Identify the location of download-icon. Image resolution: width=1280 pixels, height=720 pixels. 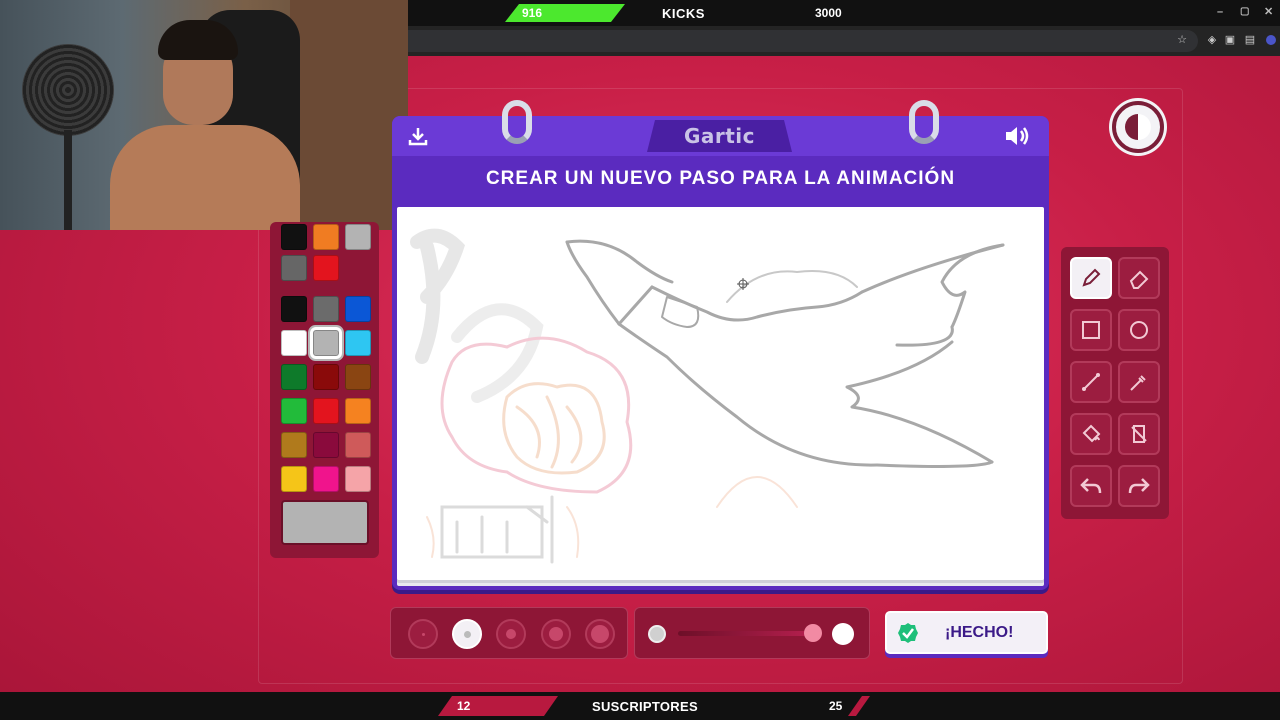
(418, 136).